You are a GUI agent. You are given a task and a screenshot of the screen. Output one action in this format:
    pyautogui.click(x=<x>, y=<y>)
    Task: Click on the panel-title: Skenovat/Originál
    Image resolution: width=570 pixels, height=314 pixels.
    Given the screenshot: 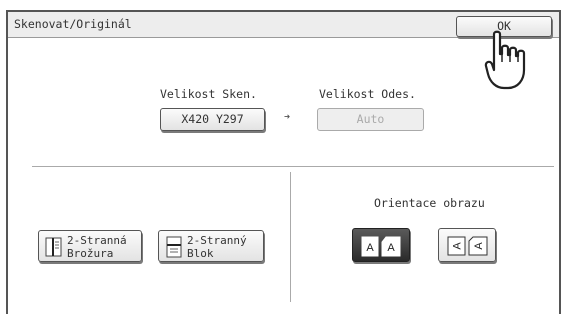 What is the action you would take?
    pyautogui.click(x=73, y=24)
    